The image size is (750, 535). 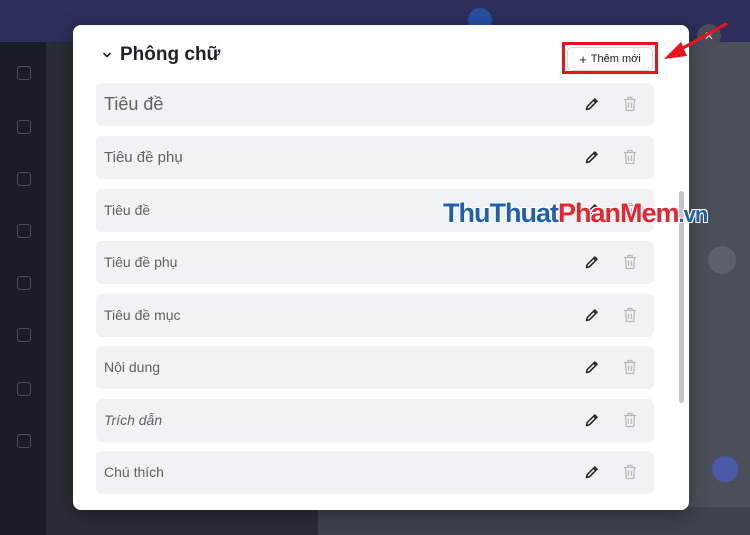 What do you see at coordinates (693, 214) in the screenshot?
I see `watermark-part: .vn` at bounding box center [693, 214].